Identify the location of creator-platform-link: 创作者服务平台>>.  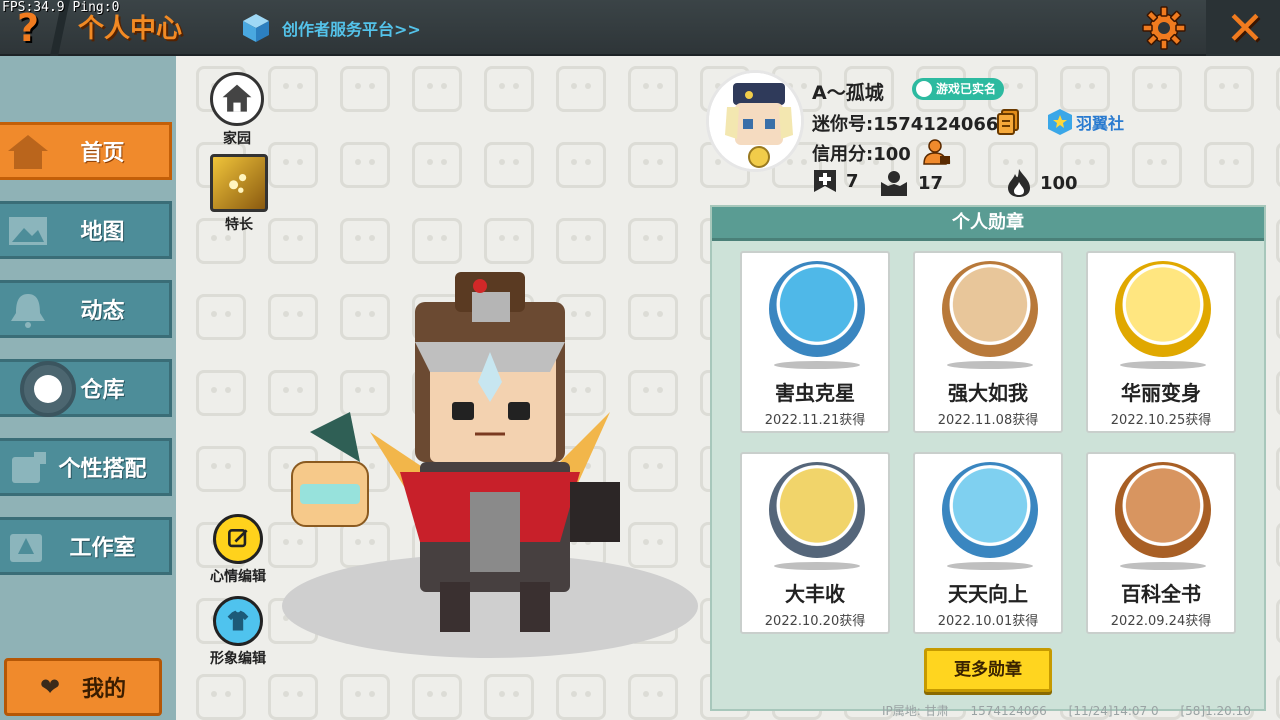
(330, 28).